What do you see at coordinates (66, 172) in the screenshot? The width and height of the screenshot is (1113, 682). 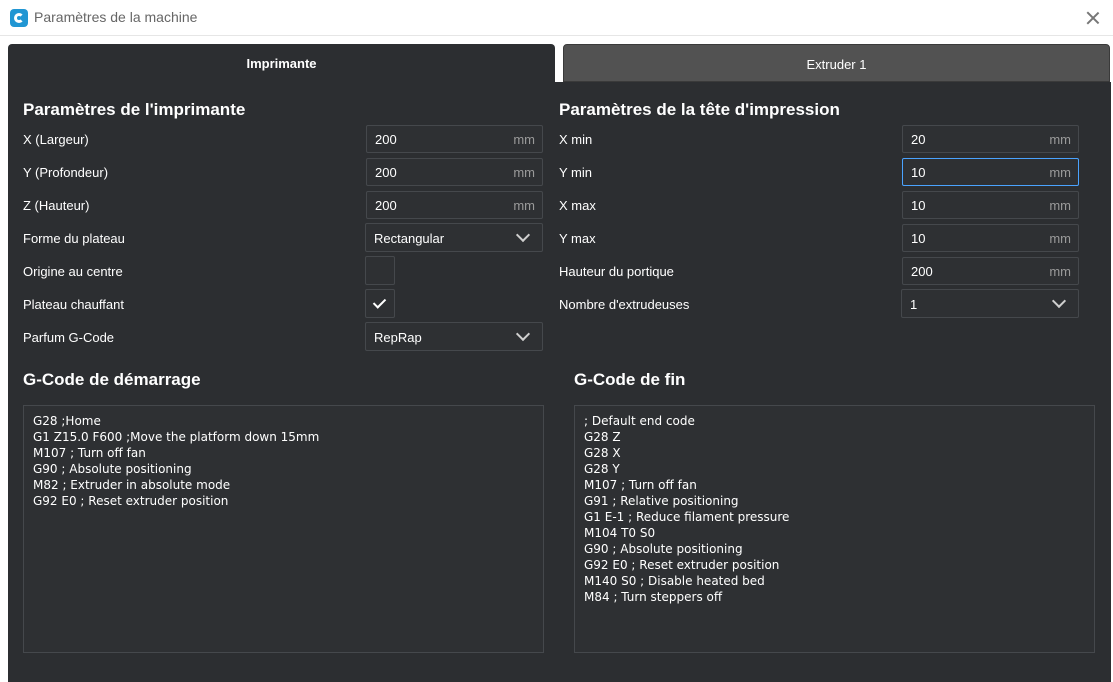 I see `y-depth-label: Y (Profondeur)` at bounding box center [66, 172].